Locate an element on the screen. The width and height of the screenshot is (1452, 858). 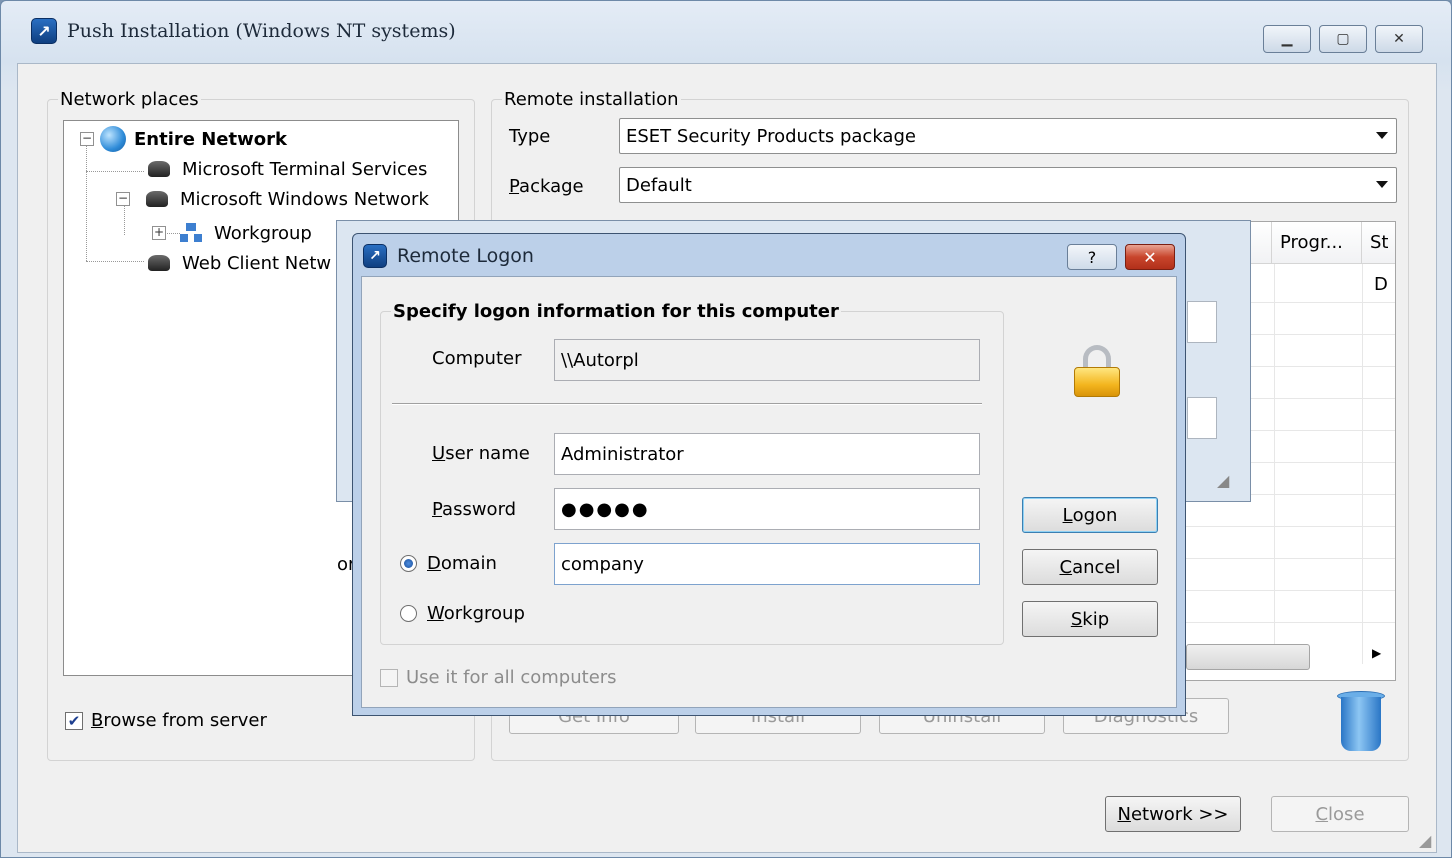
globe-icon is located at coordinates (113, 139).